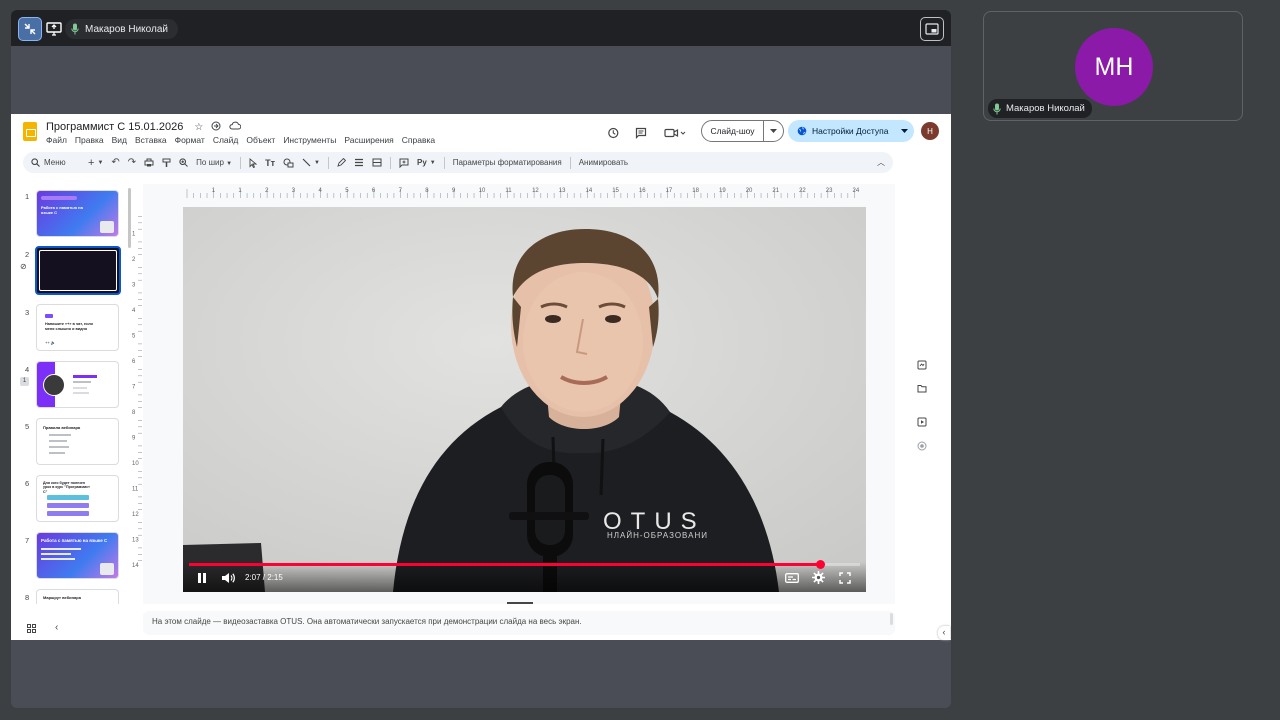  I want to click on meet-camera-icon, so click(675, 133).